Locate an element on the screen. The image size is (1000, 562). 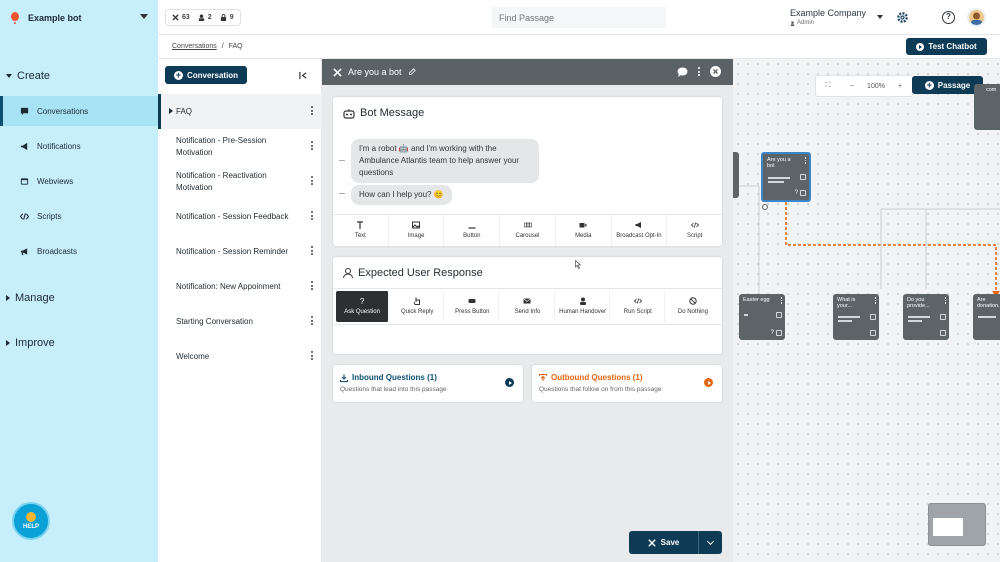
section-improve: Improve is located at coordinates (30, 343).